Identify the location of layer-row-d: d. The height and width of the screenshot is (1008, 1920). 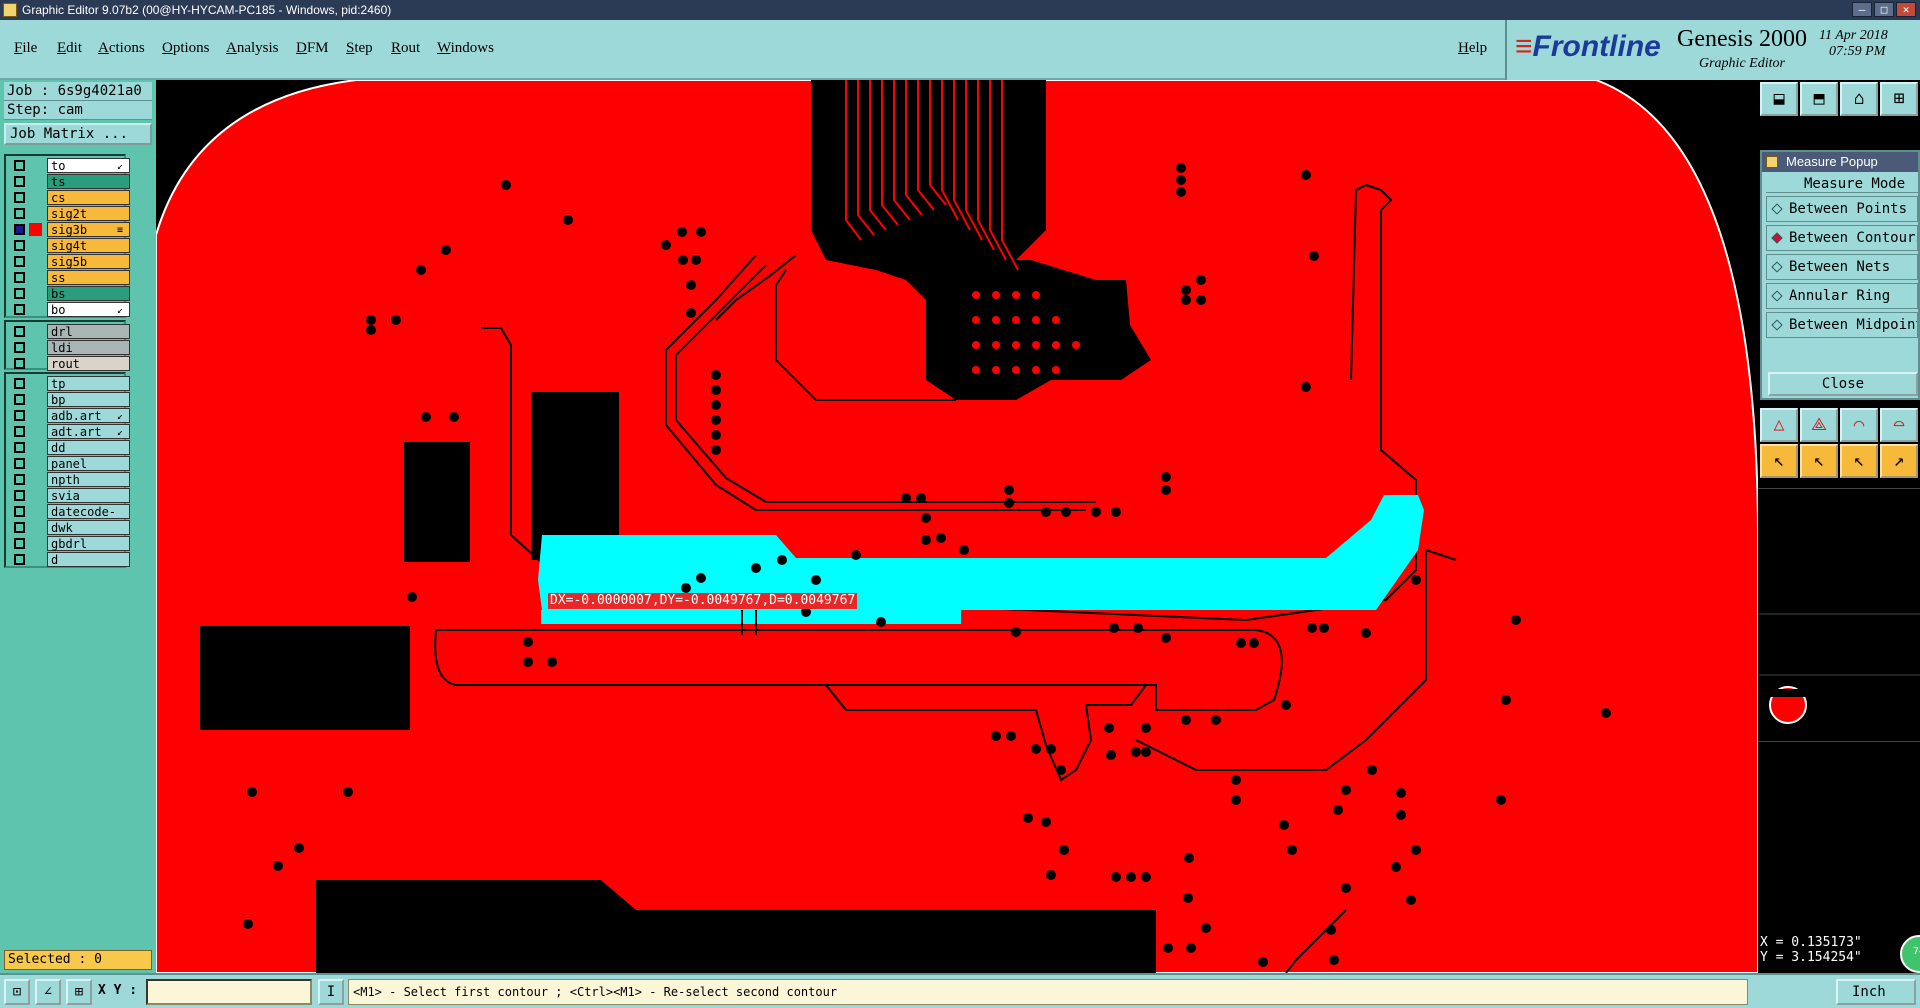
(69, 559).